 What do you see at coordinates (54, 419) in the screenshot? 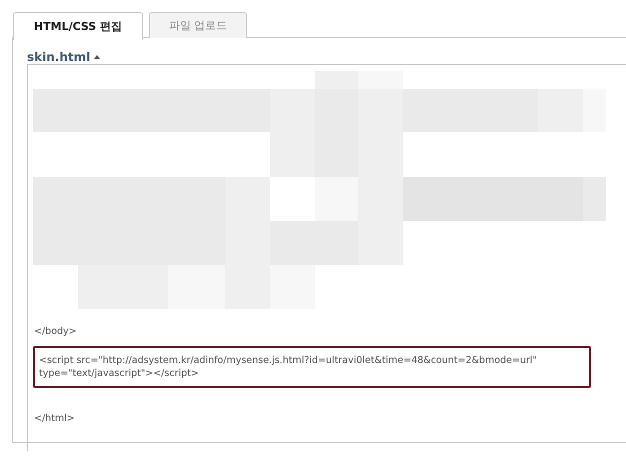
I see `code-line: </html>` at bounding box center [54, 419].